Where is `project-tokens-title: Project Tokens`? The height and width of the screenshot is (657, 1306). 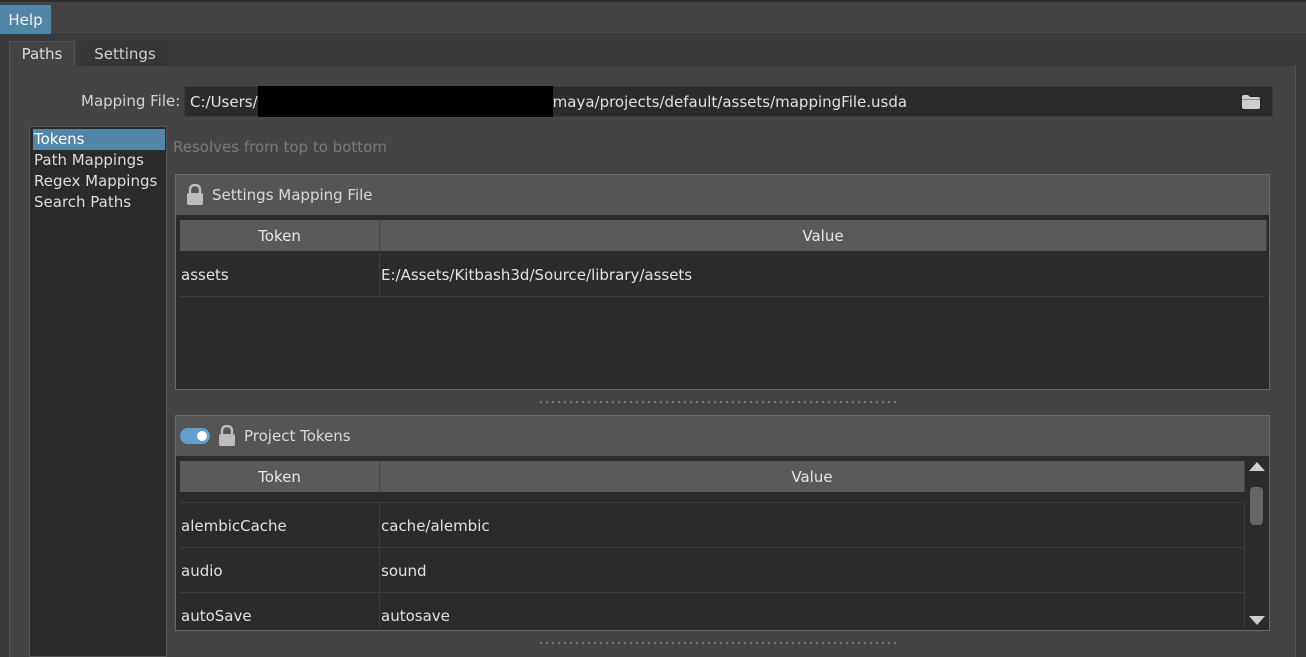
project-tokens-title: Project Tokens is located at coordinates (297, 436).